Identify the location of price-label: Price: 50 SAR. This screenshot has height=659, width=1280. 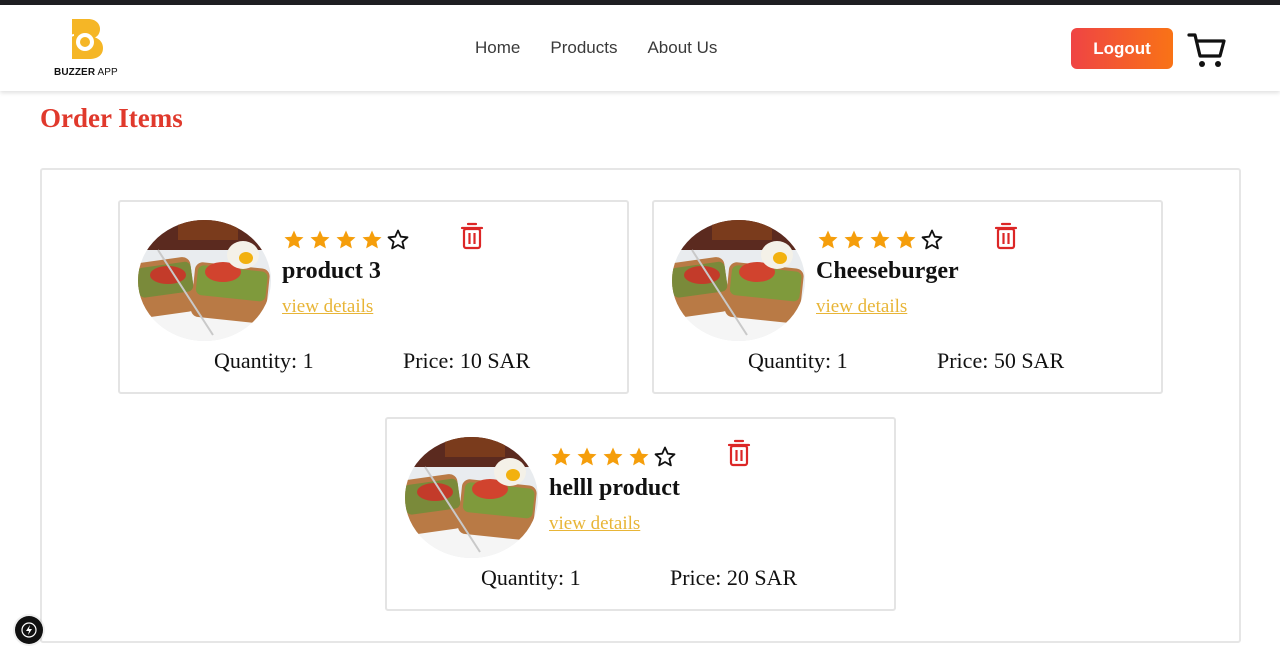
(1001, 360).